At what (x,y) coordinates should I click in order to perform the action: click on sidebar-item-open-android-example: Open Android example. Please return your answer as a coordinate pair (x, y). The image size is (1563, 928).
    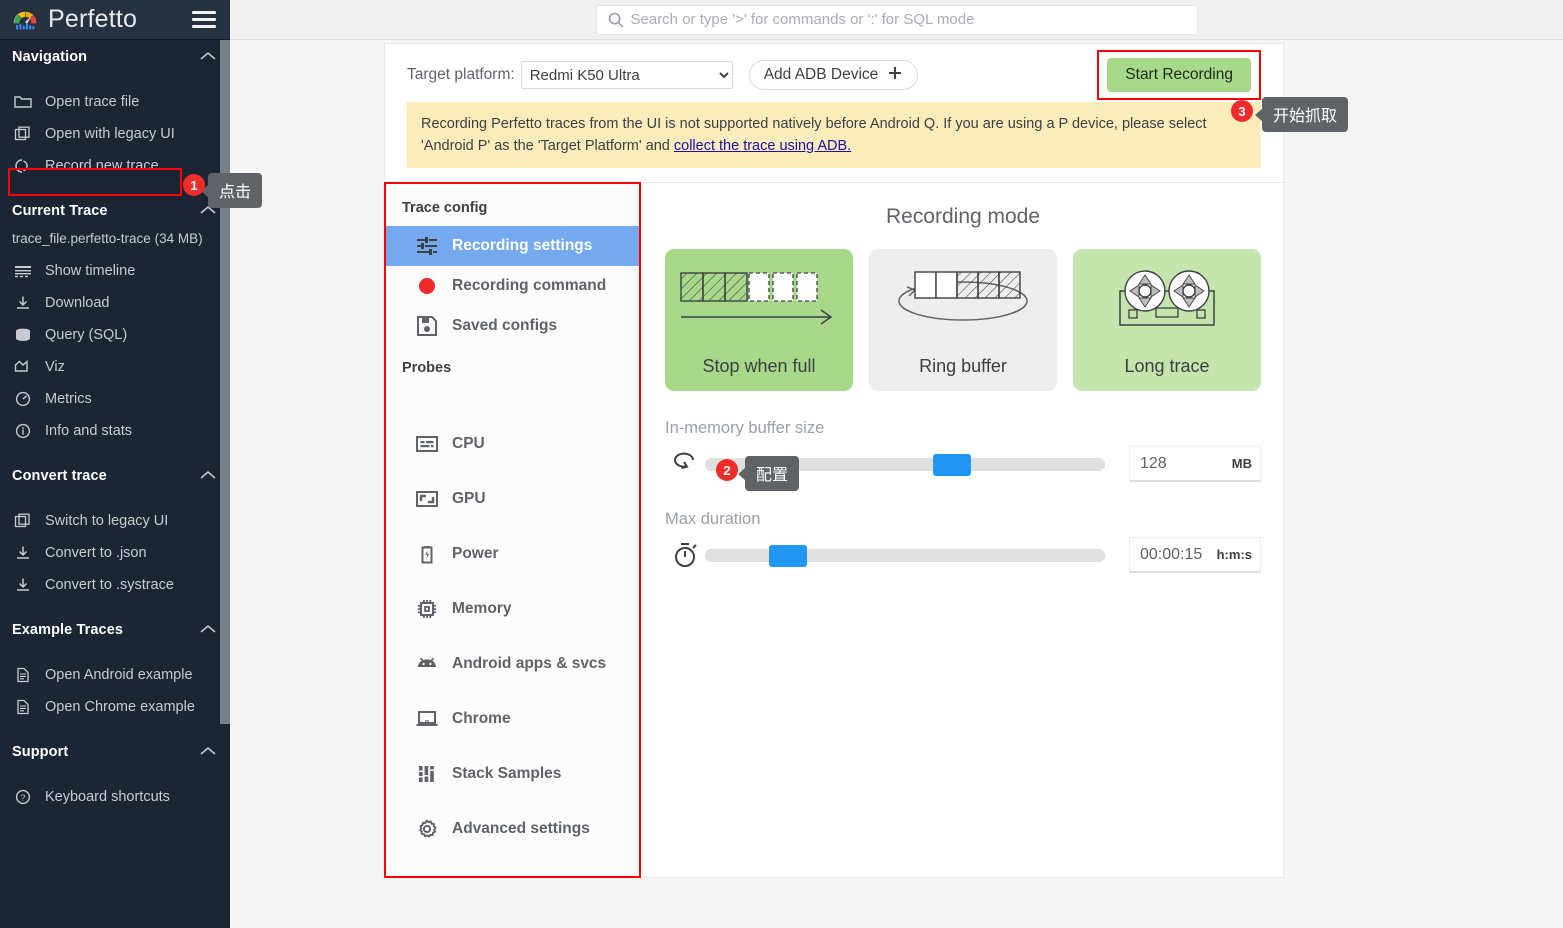
    Looking at the image, I should click on (115, 675).